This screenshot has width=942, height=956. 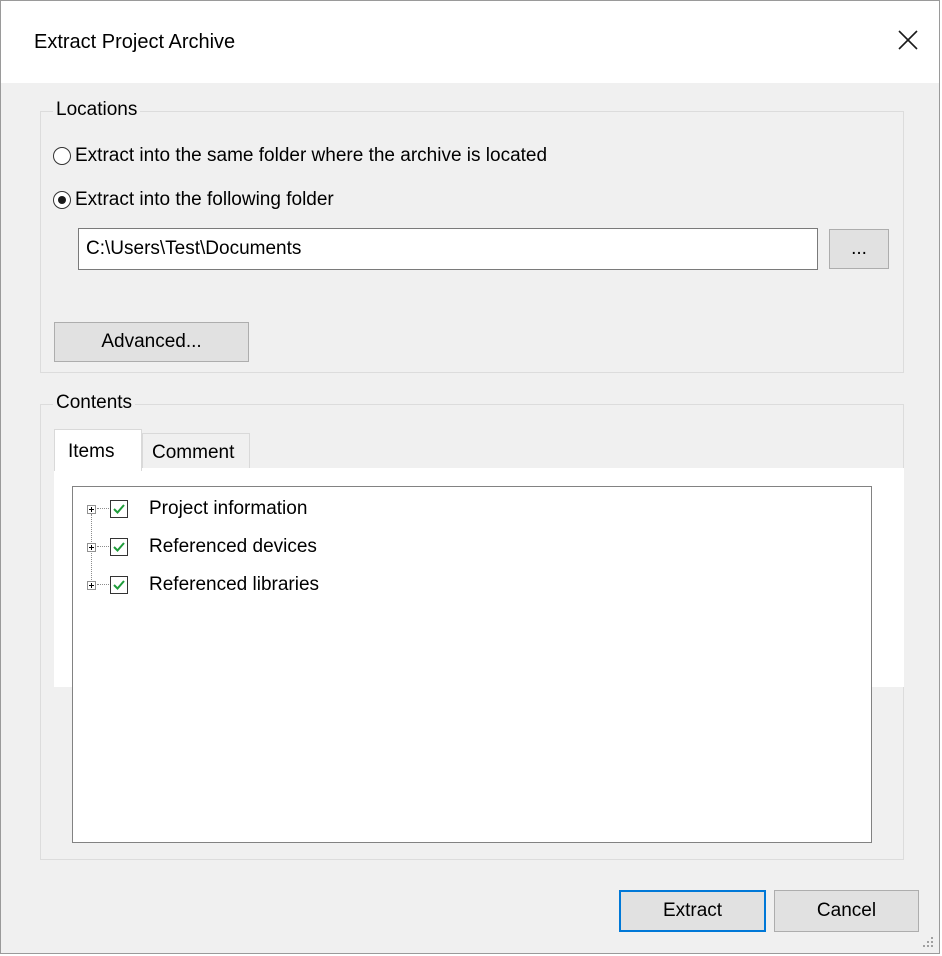 I want to click on radio-following-folder-label: Extract into the following folder, so click(x=204, y=200).